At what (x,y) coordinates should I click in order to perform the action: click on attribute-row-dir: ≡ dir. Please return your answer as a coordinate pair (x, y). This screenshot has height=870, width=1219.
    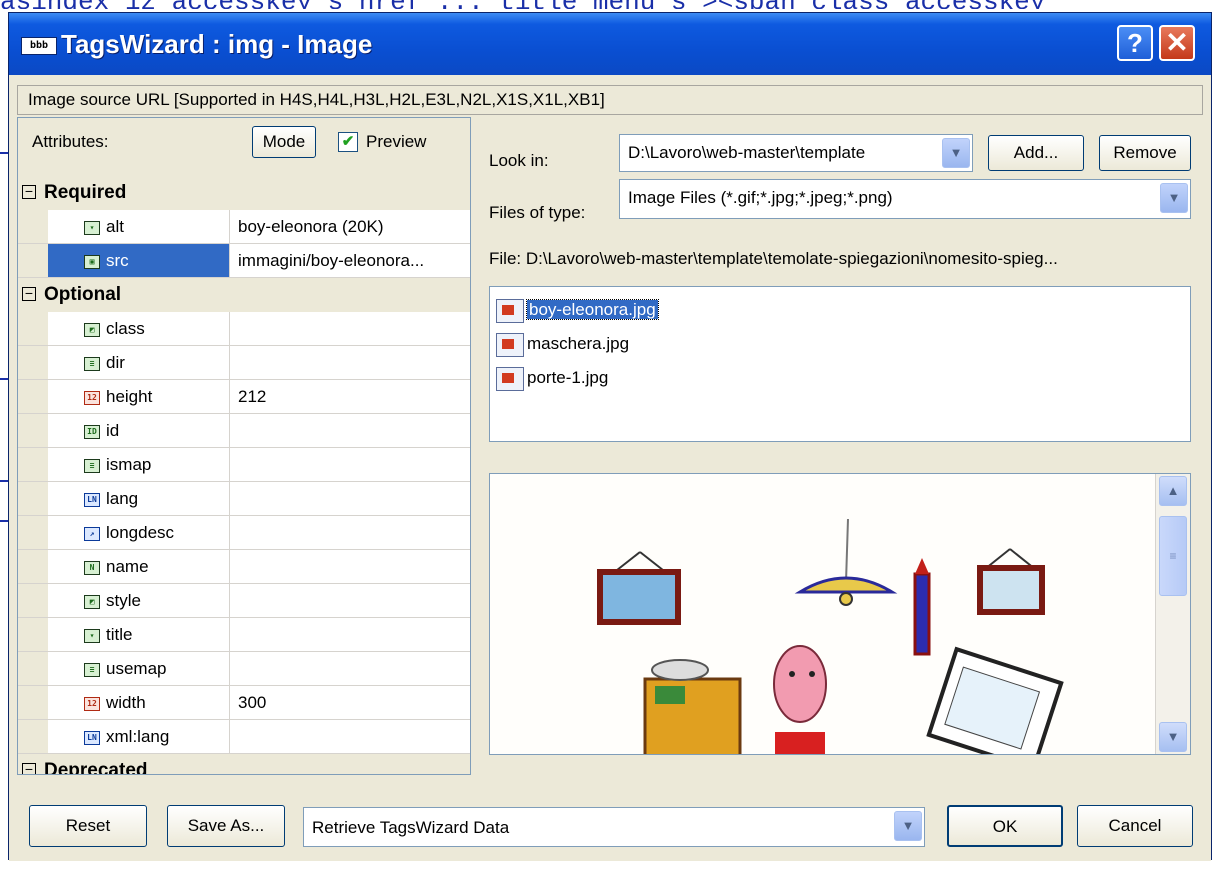
    Looking at the image, I should click on (244, 363).